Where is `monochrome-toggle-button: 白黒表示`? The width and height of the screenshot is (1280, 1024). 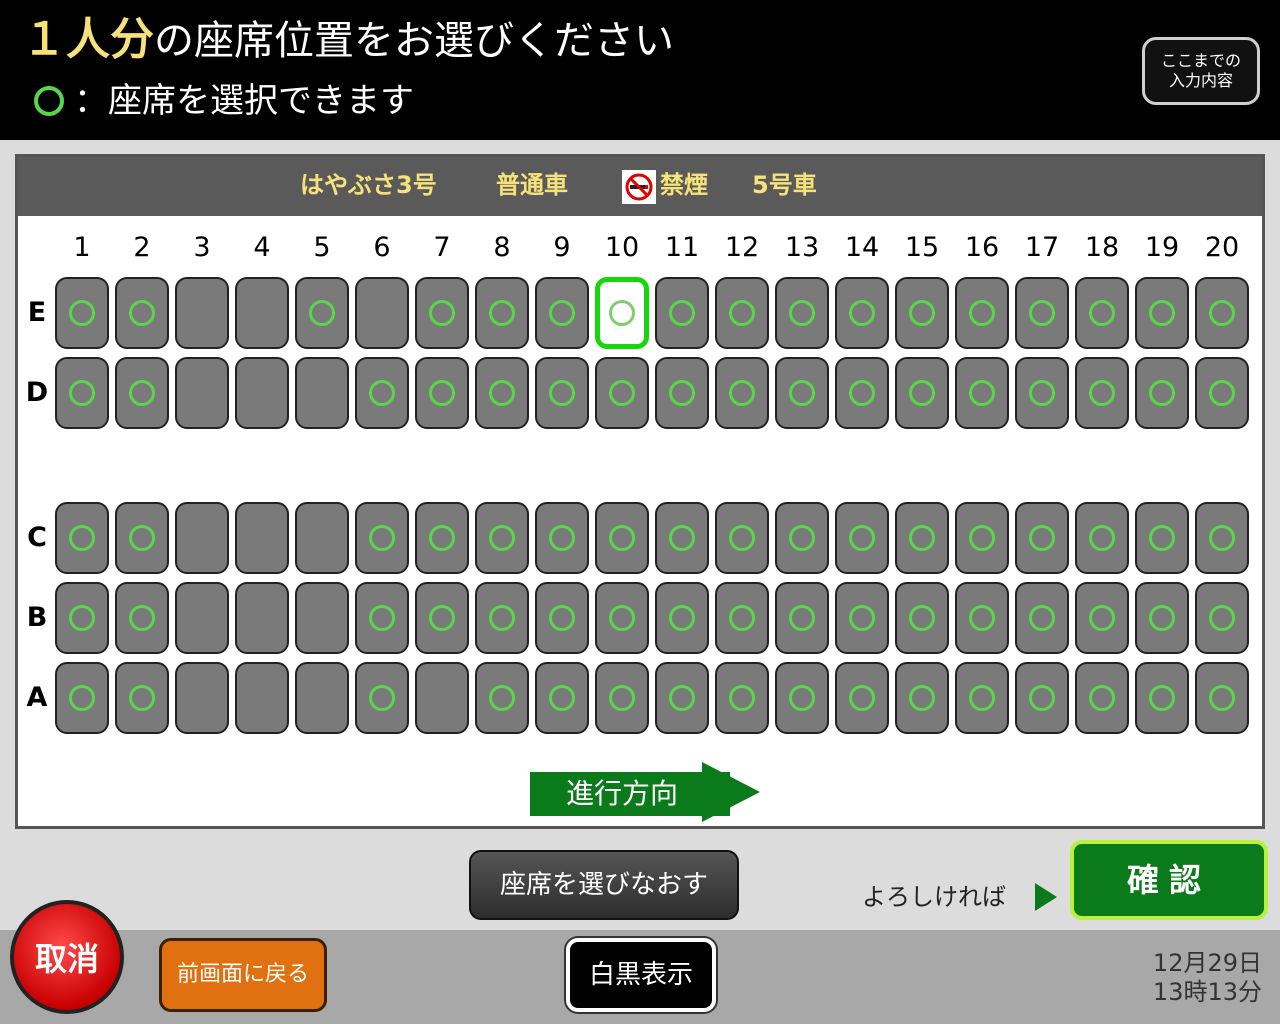
monochrome-toggle-button: 白黒表示 is located at coordinates (641, 975).